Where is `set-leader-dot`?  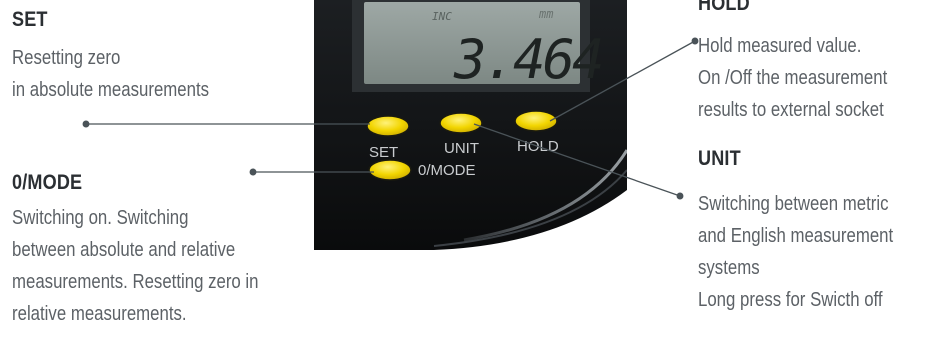 set-leader-dot is located at coordinates (86, 124).